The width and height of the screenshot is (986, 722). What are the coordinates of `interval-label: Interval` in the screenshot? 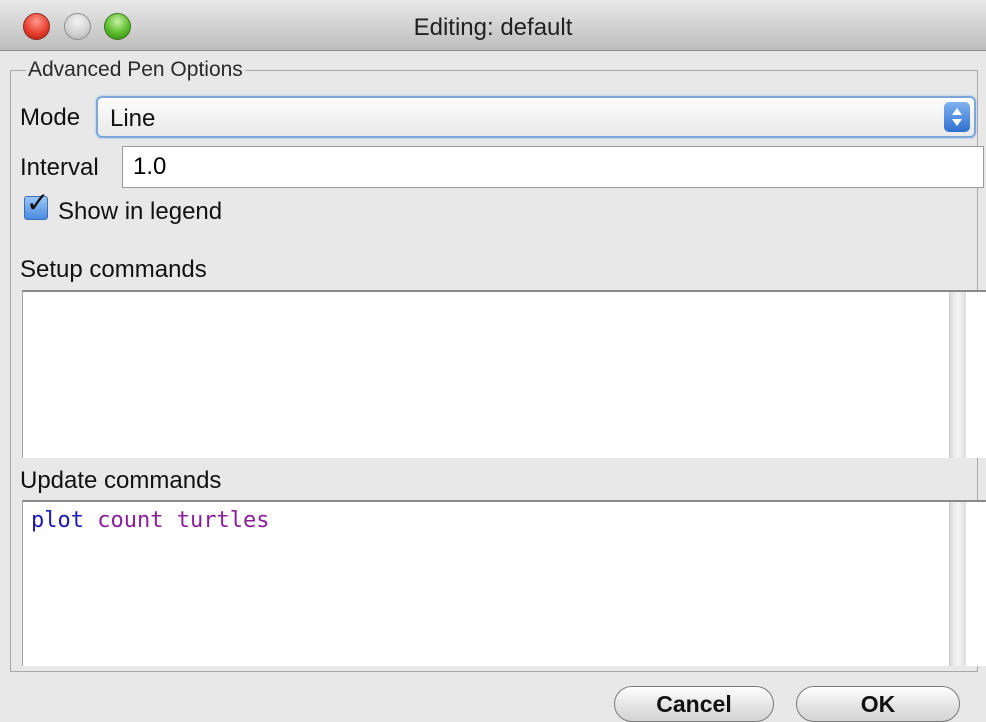 It's located at (59, 167).